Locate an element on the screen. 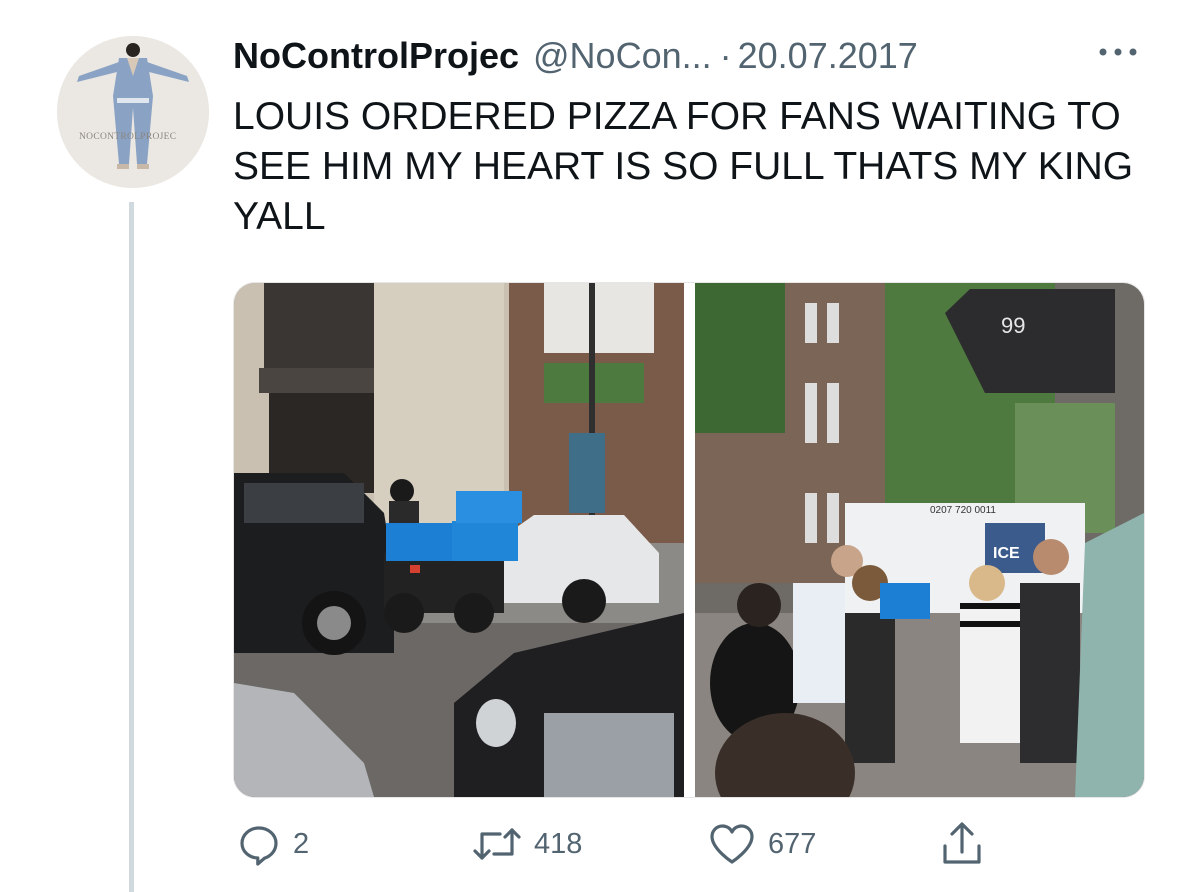 The height and width of the screenshot is (892, 1200). reply-button: 2 is located at coordinates (273, 844).